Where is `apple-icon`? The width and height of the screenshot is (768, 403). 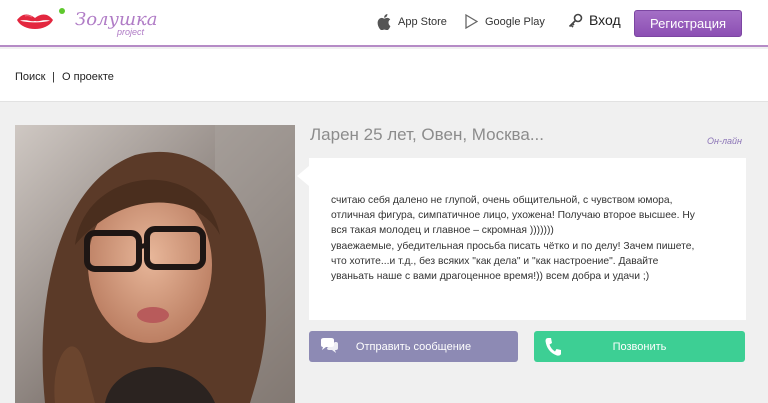 apple-icon is located at coordinates (384, 22).